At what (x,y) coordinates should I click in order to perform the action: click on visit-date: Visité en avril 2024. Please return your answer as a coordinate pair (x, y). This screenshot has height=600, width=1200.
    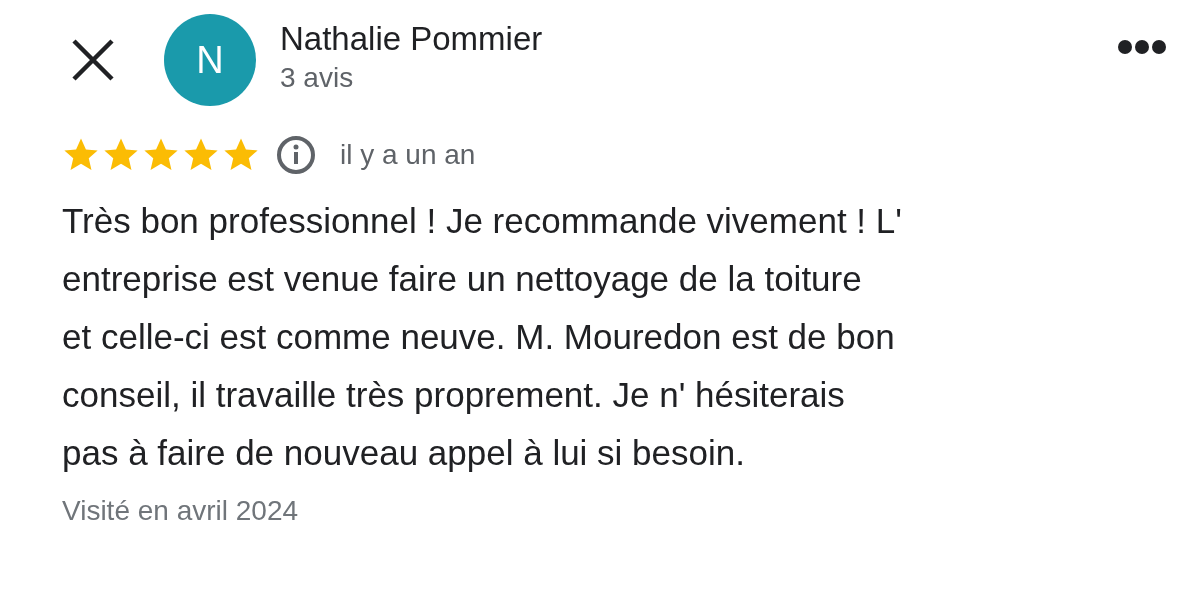
    Looking at the image, I should click on (181, 511).